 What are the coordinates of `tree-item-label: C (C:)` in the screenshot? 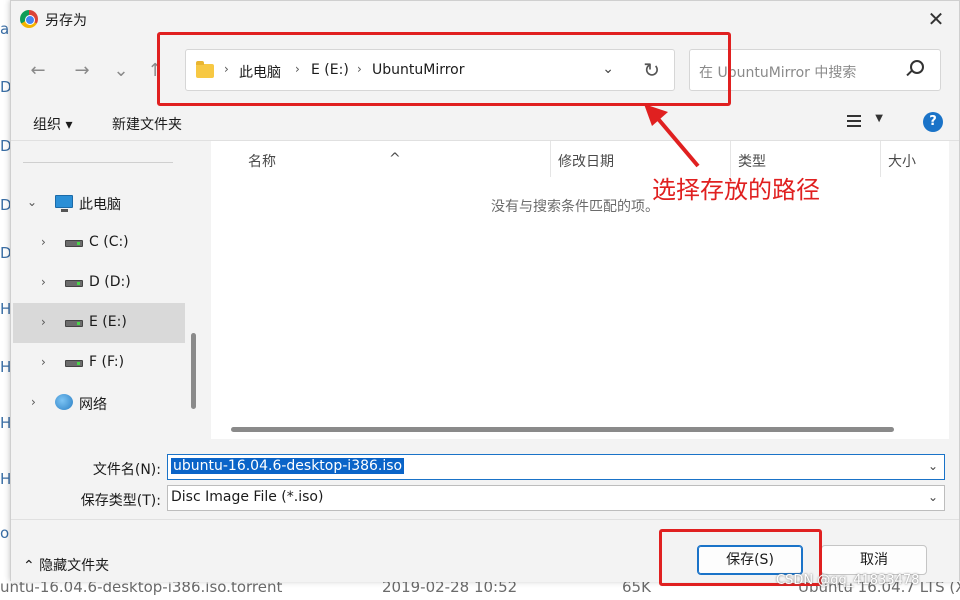 It's located at (109, 242).